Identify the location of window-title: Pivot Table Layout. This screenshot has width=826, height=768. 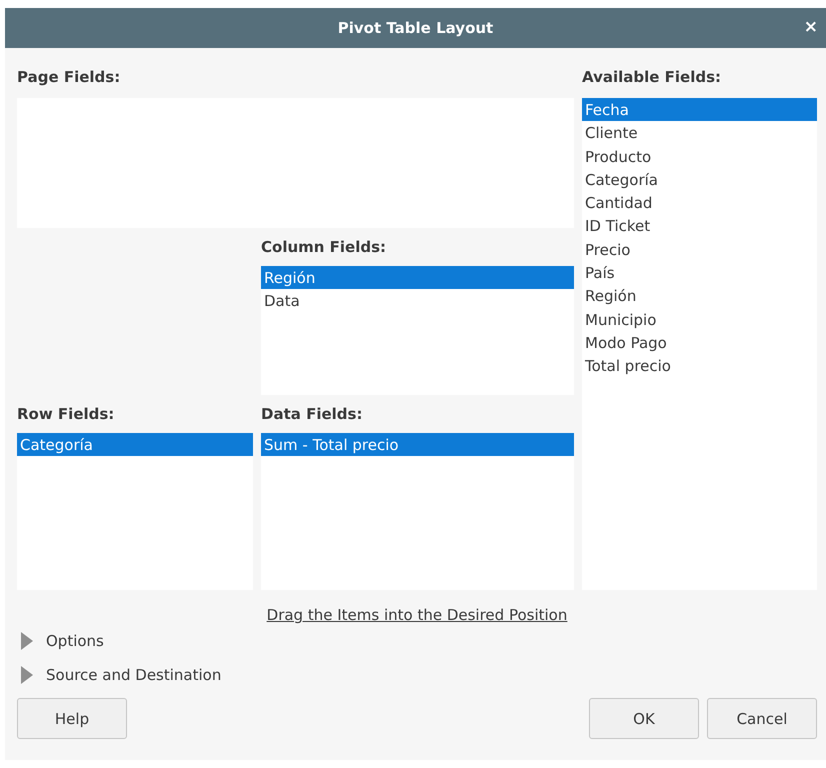
(416, 28).